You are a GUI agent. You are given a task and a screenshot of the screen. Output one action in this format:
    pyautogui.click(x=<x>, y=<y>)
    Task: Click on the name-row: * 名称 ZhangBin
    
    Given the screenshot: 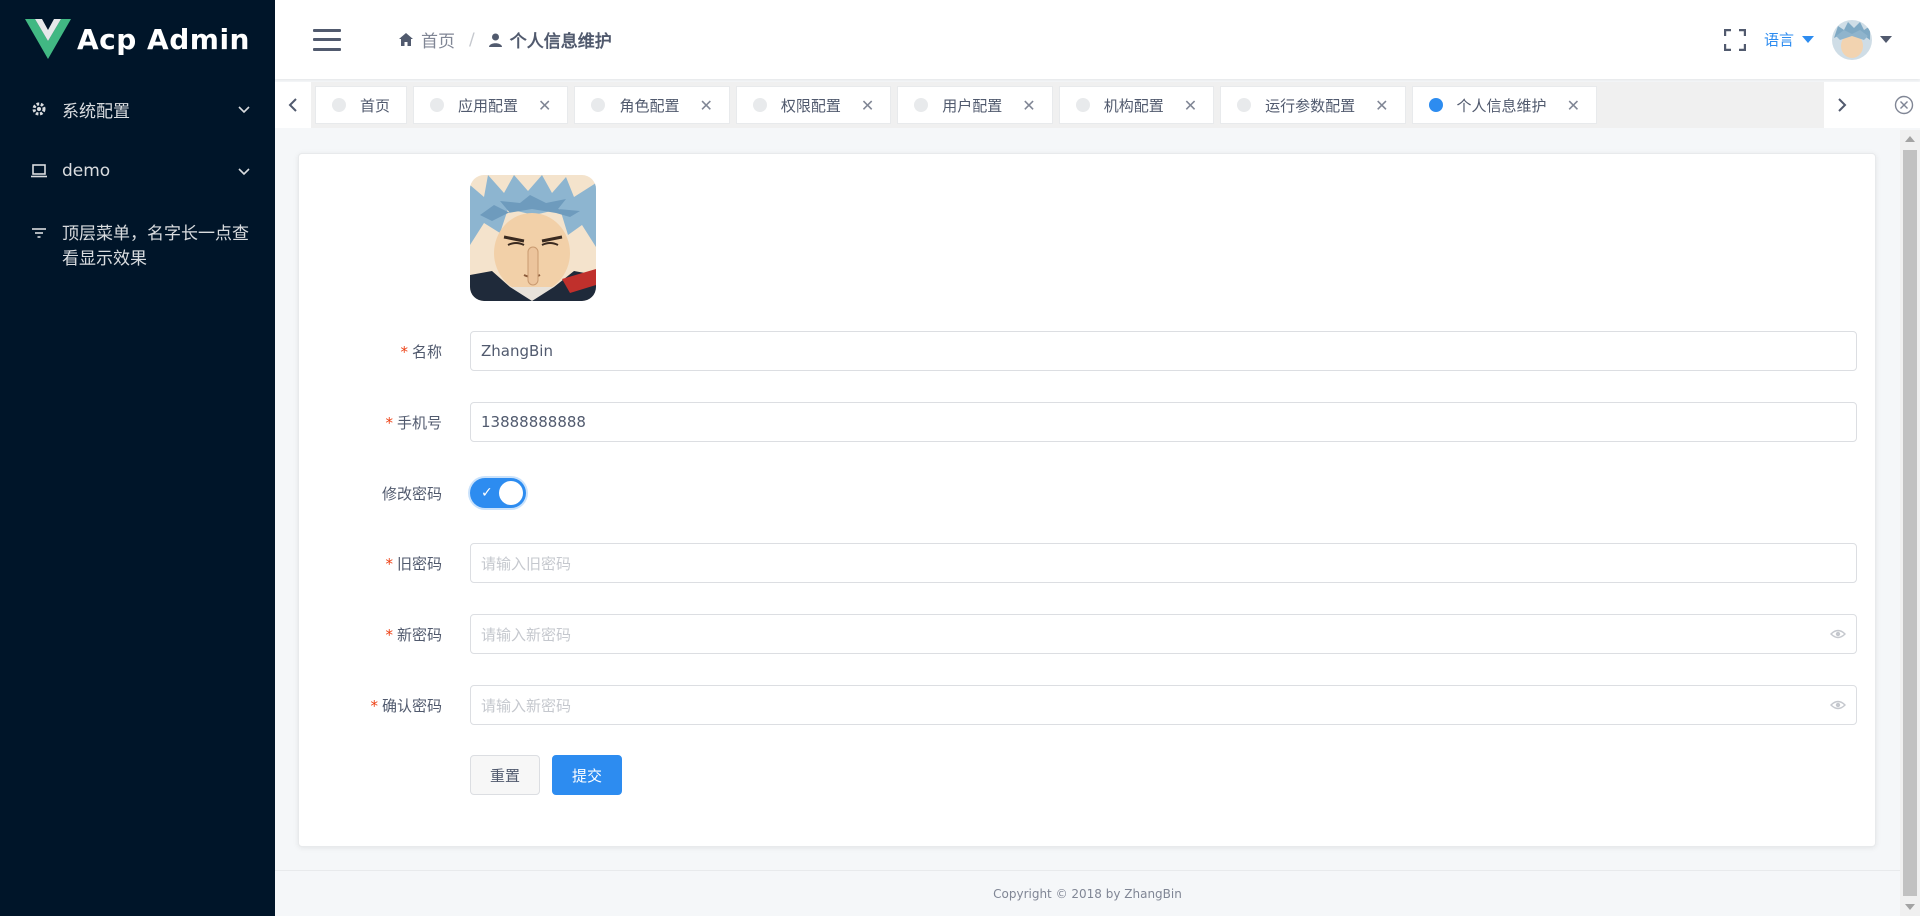 What is the action you would take?
    pyautogui.click(x=1088, y=351)
    